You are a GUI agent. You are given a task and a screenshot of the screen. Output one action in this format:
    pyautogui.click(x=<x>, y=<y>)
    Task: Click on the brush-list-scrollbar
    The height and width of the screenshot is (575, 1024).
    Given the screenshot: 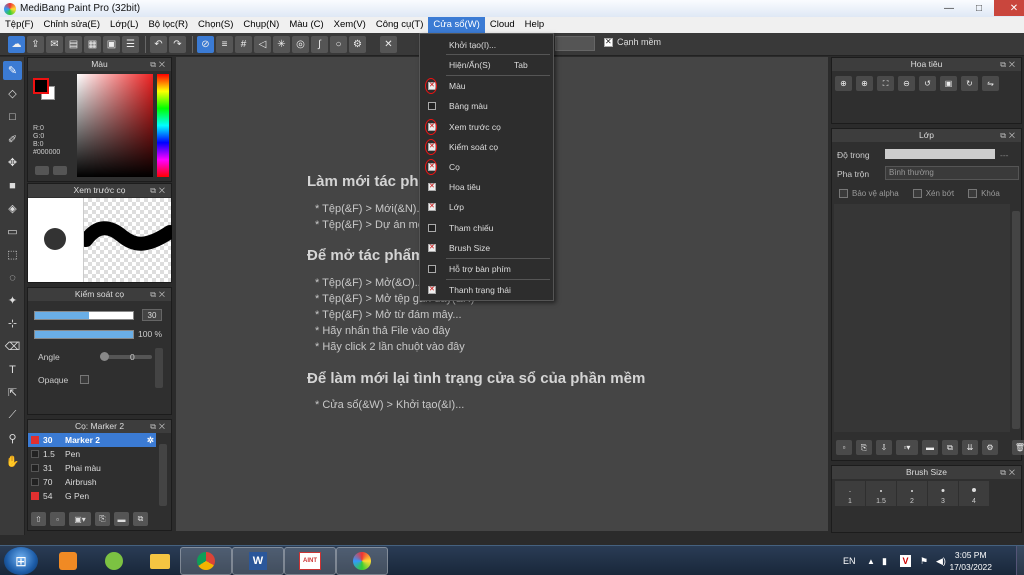 What is the action you would take?
    pyautogui.click(x=163, y=475)
    